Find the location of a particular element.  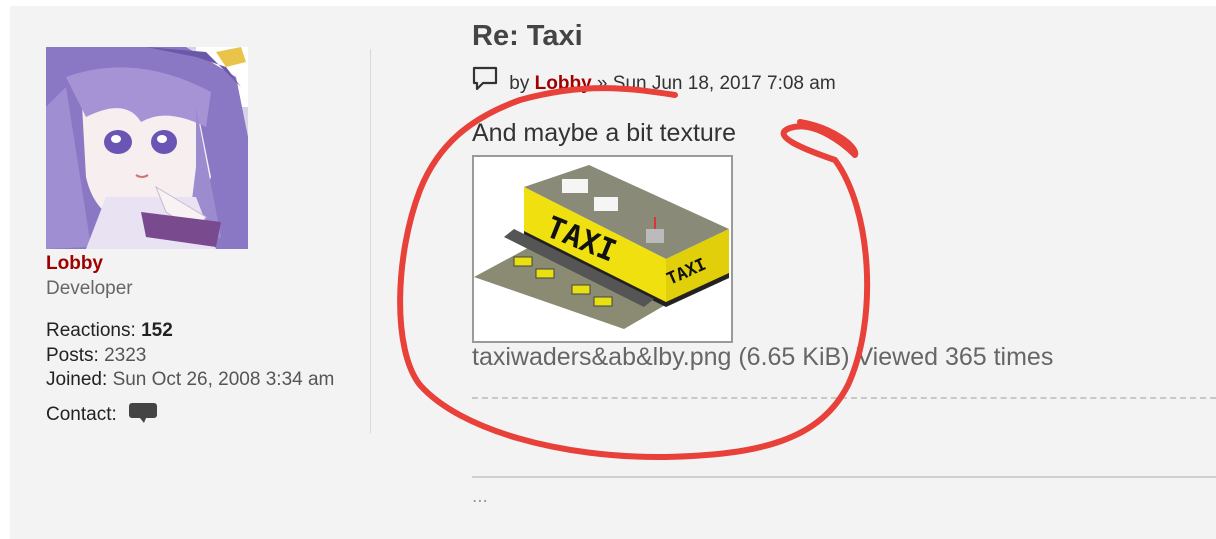

signature-separator is located at coordinates (844, 477).